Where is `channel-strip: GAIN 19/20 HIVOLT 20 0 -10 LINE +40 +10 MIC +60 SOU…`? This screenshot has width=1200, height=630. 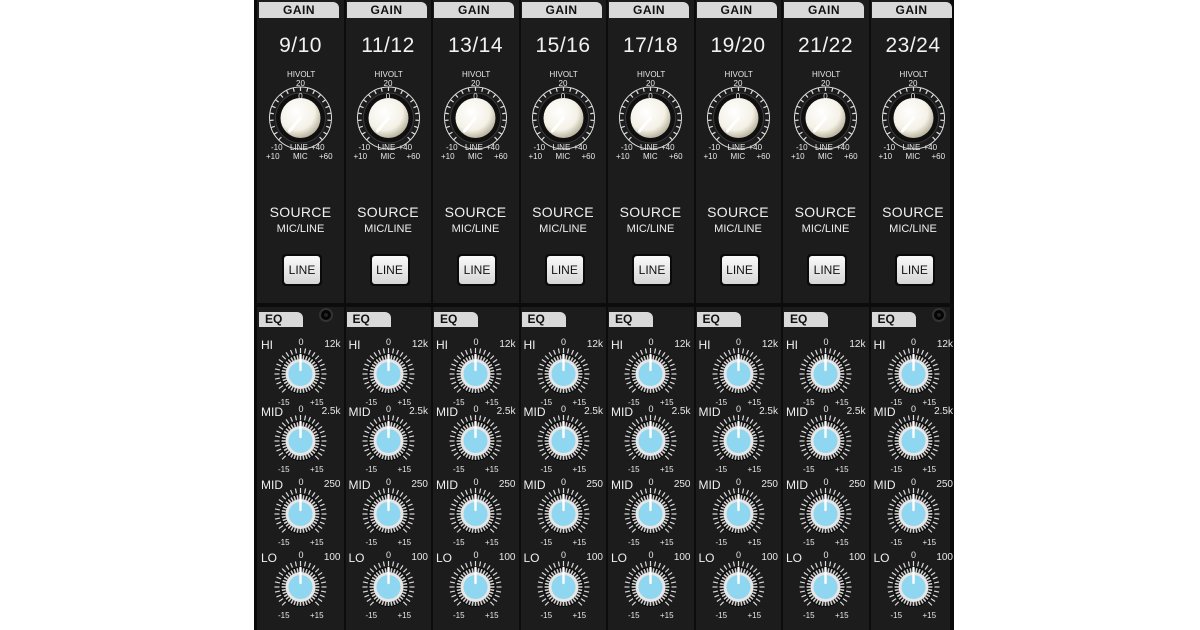
channel-strip: GAIN 19/20 HIVOLT 20 0 -10 LINE +40 +10 MIC +60 SOU… is located at coordinates (739, 315).